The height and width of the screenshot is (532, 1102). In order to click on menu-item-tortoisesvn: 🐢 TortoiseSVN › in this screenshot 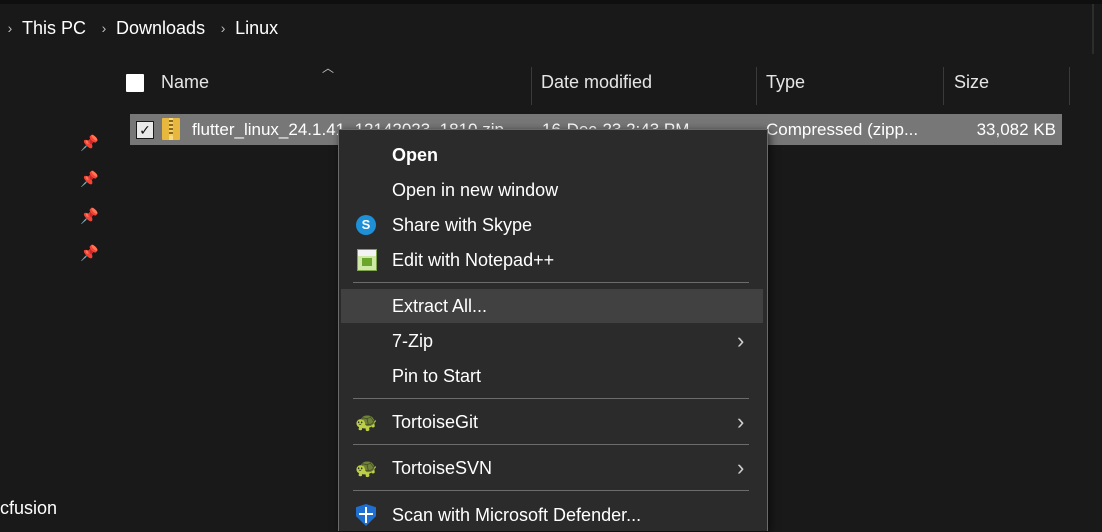, I will do `click(552, 468)`.